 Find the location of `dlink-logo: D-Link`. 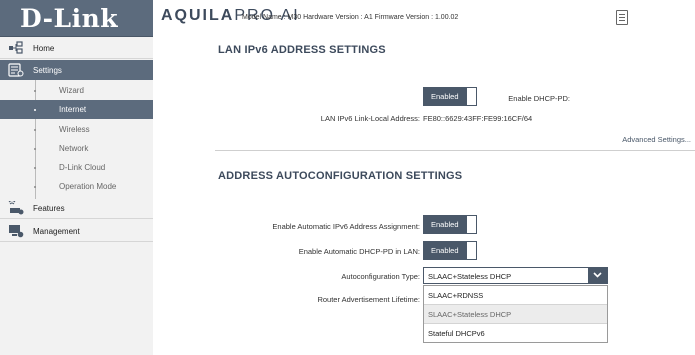

dlink-logo: D-Link is located at coordinates (76, 18).